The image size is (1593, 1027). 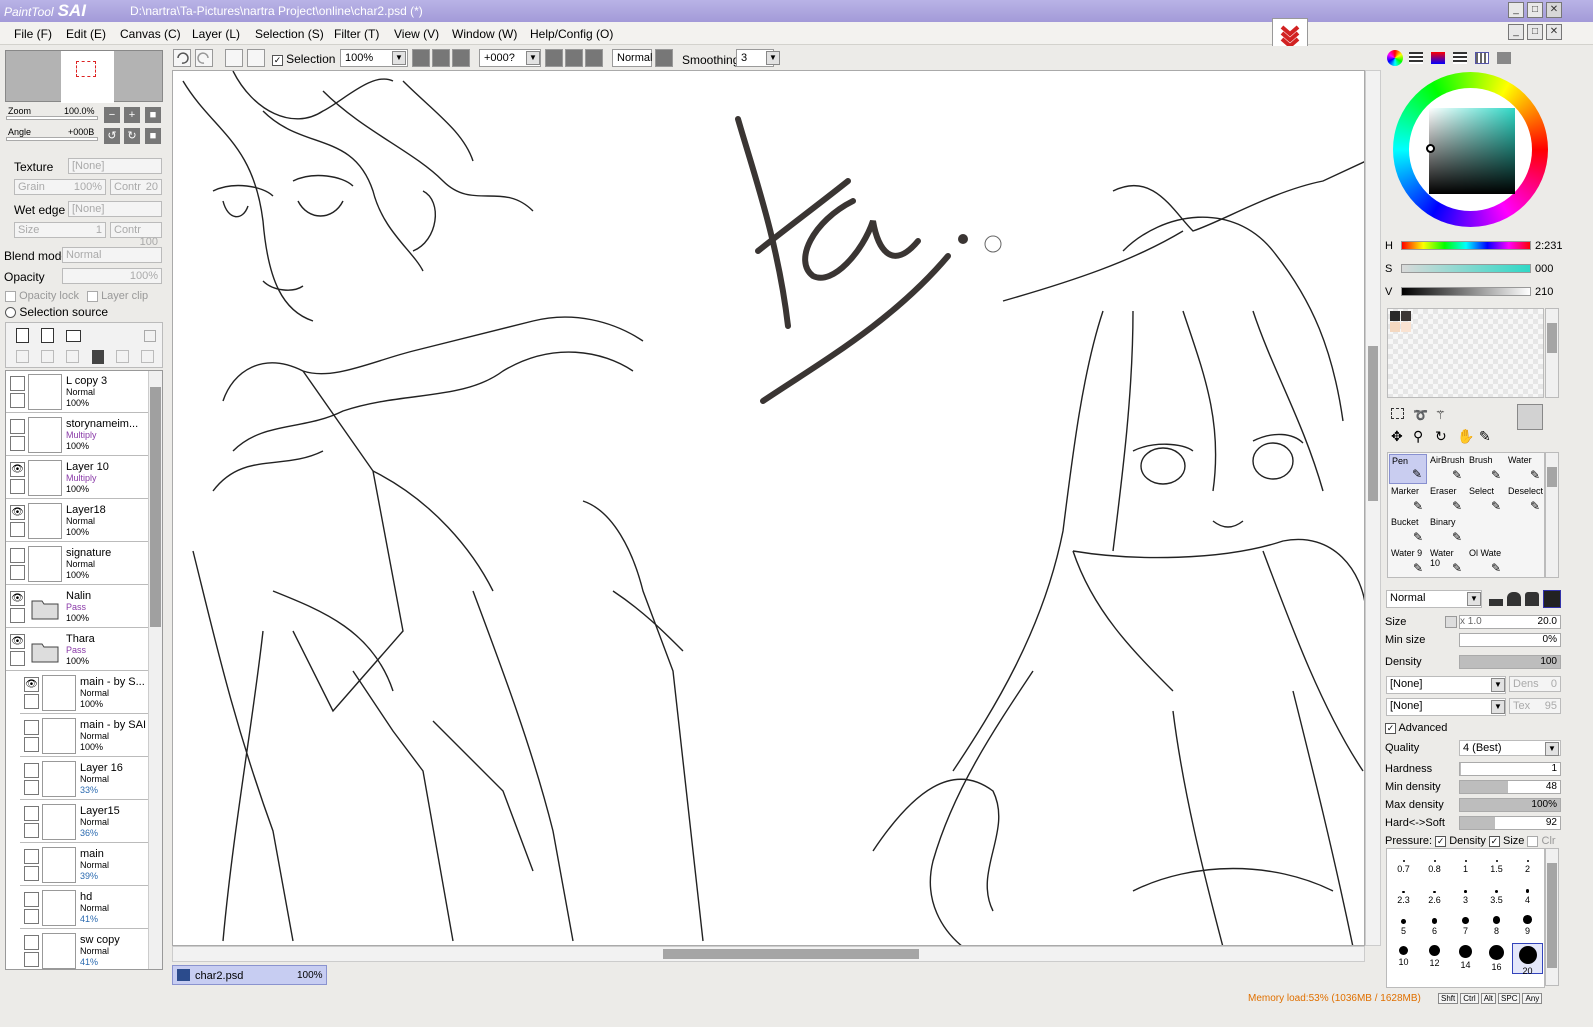 I want to click on tool-bucket: Bucket ✎, so click(x=1408, y=531).